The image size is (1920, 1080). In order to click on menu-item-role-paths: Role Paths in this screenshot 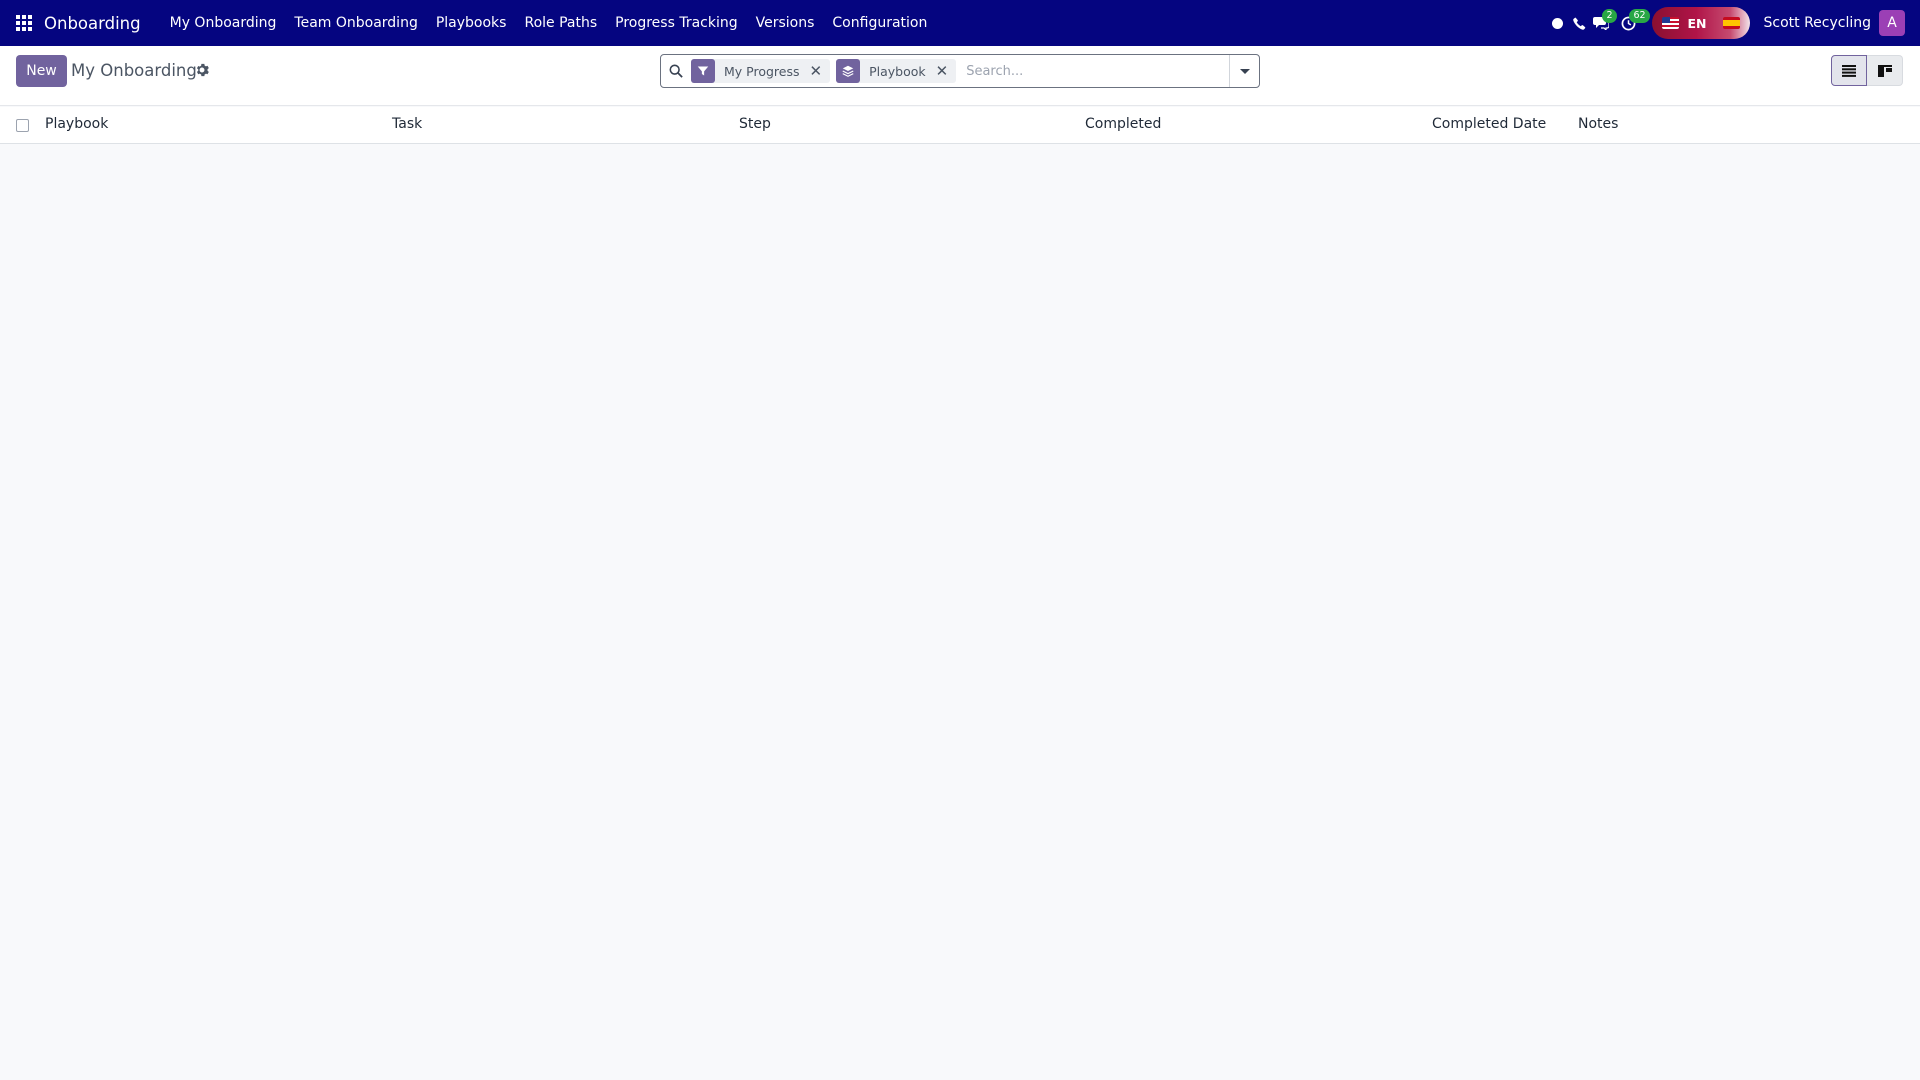, I will do `click(560, 23)`.